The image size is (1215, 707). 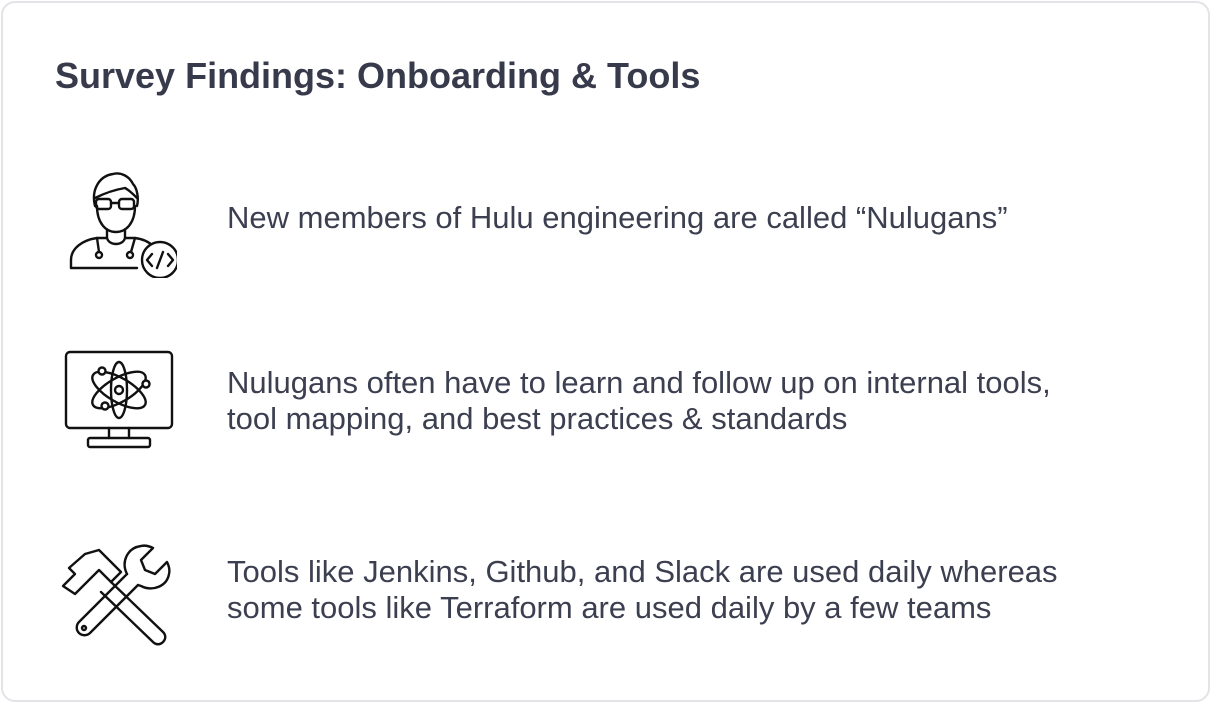 What do you see at coordinates (116, 223) in the screenshot?
I see `developer-icon` at bounding box center [116, 223].